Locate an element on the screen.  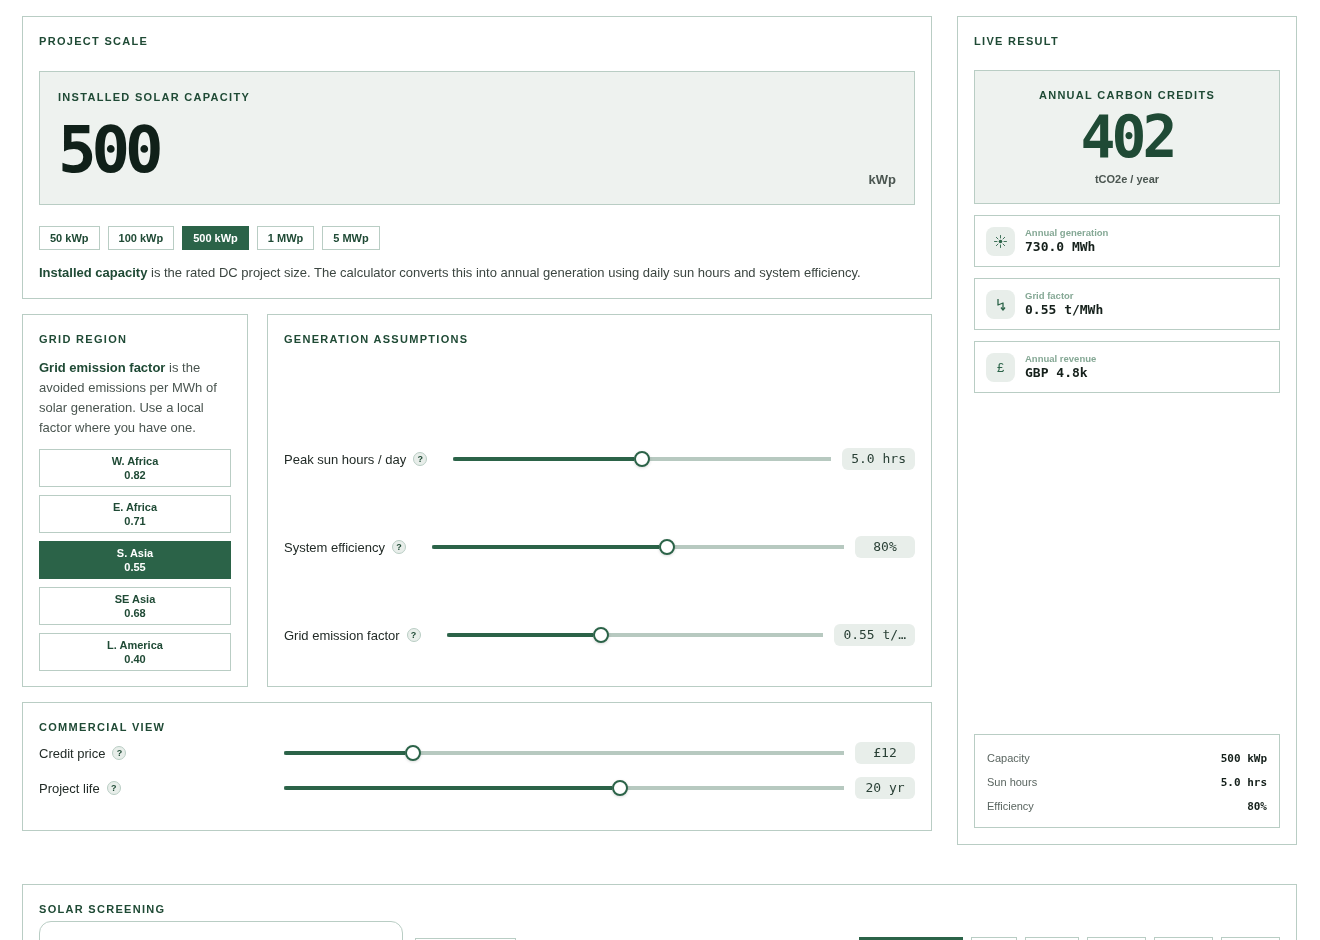
section-heading: GENERATION ASSUMPTIONS is located at coordinates (377, 339).